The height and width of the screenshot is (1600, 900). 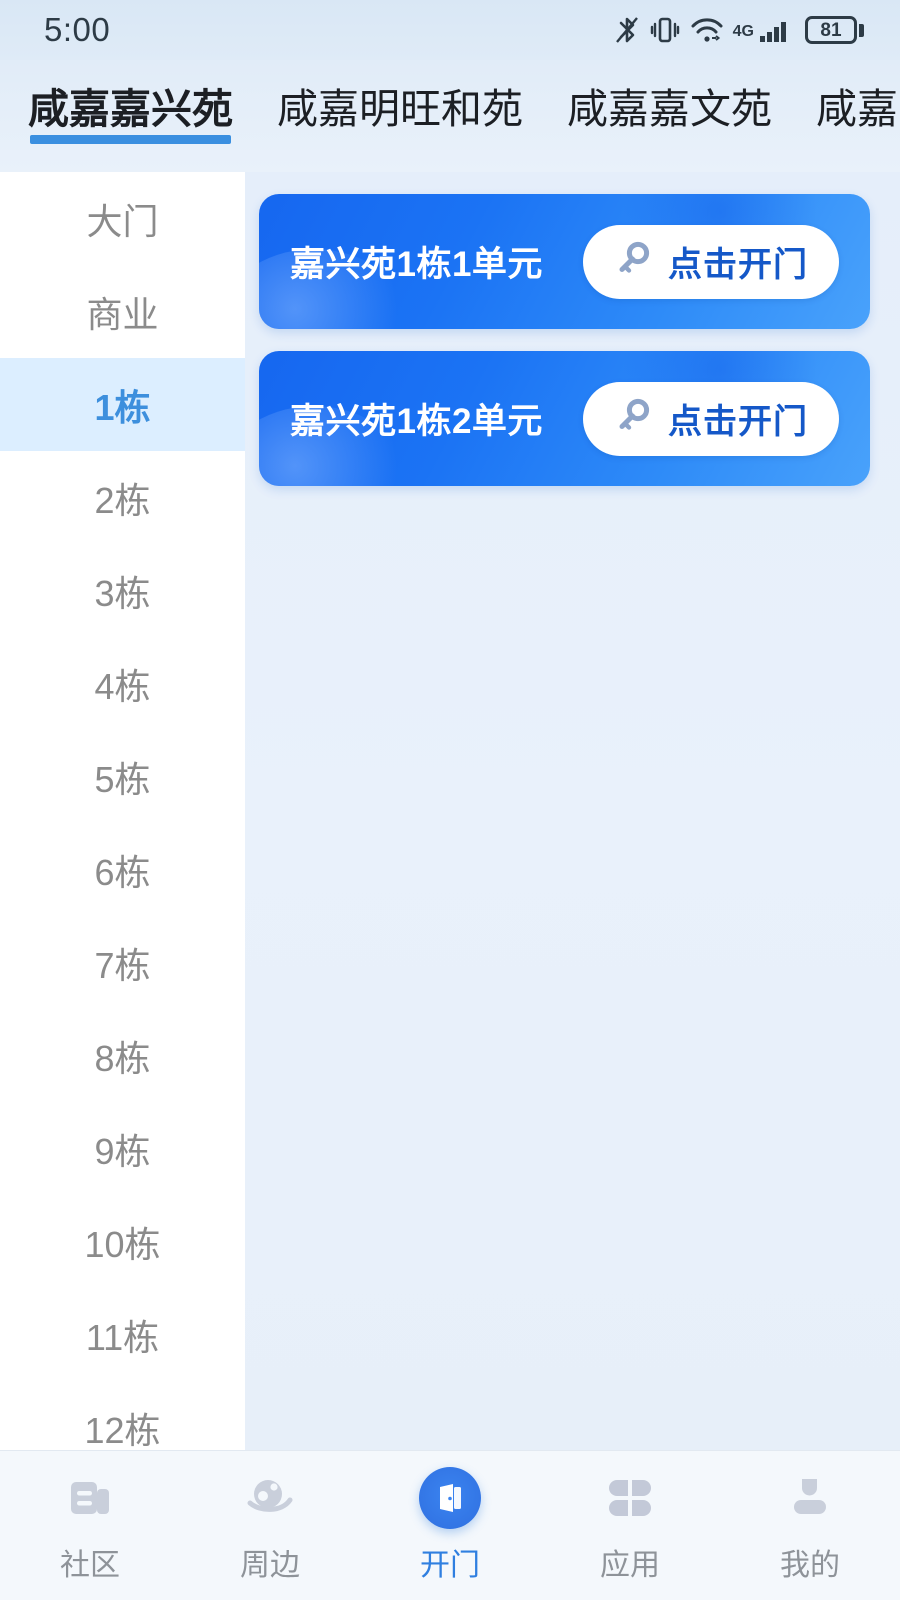 What do you see at coordinates (130, 116) in the screenshot?
I see `tab-community-0: 咸嘉嘉兴苑` at bounding box center [130, 116].